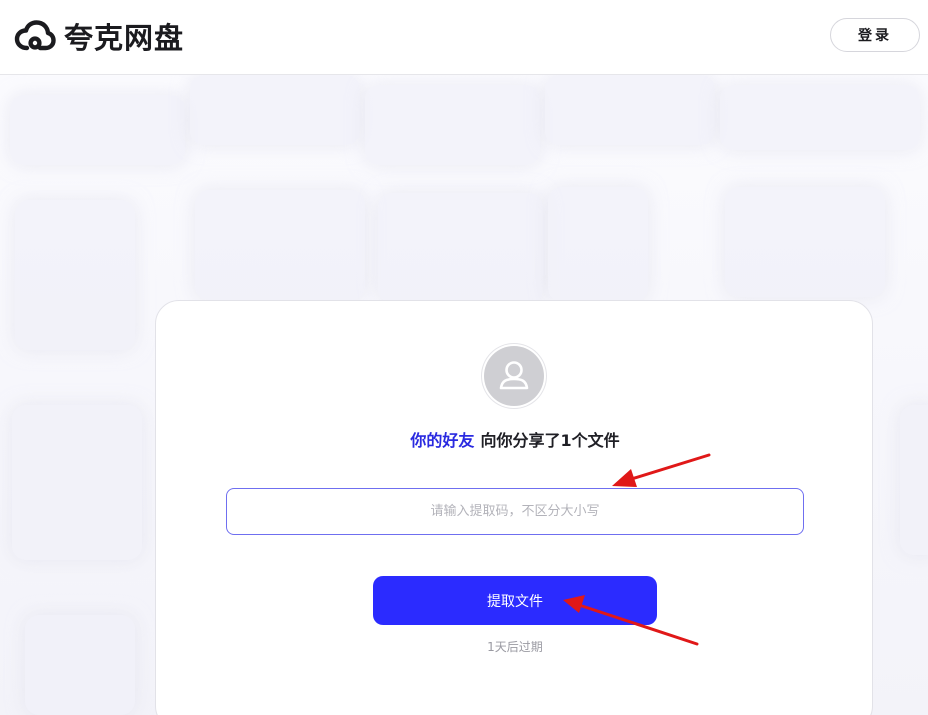  I want to click on extract-file-button: 提取文件, so click(515, 600).